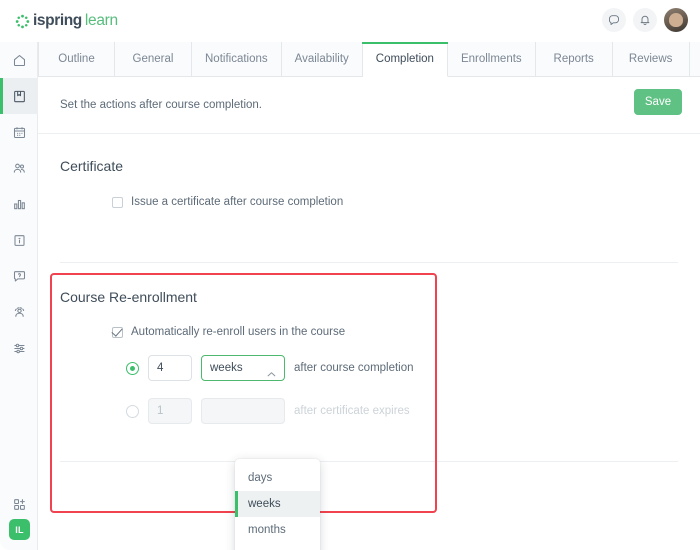 This screenshot has height=550, width=700. Describe the element at coordinates (117, 332) in the screenshot. I see `auto-reenroll-checkbox` at that location.